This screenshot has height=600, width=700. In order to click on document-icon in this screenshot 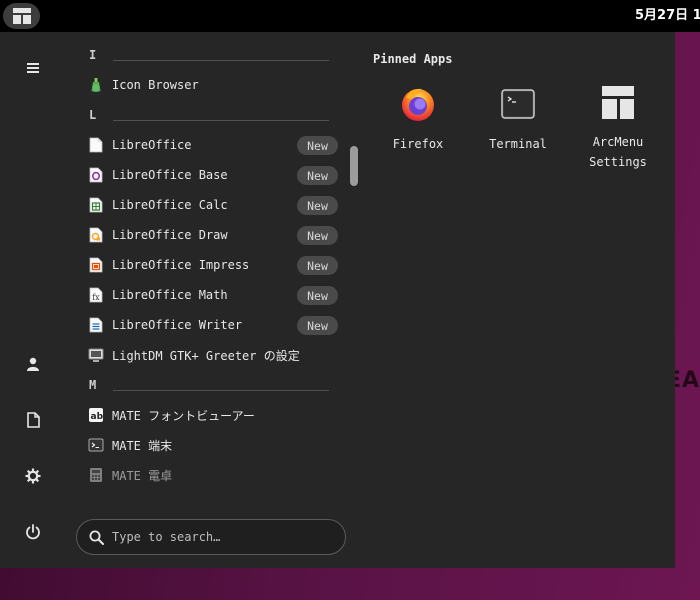, I will do `click(33, 420)`.